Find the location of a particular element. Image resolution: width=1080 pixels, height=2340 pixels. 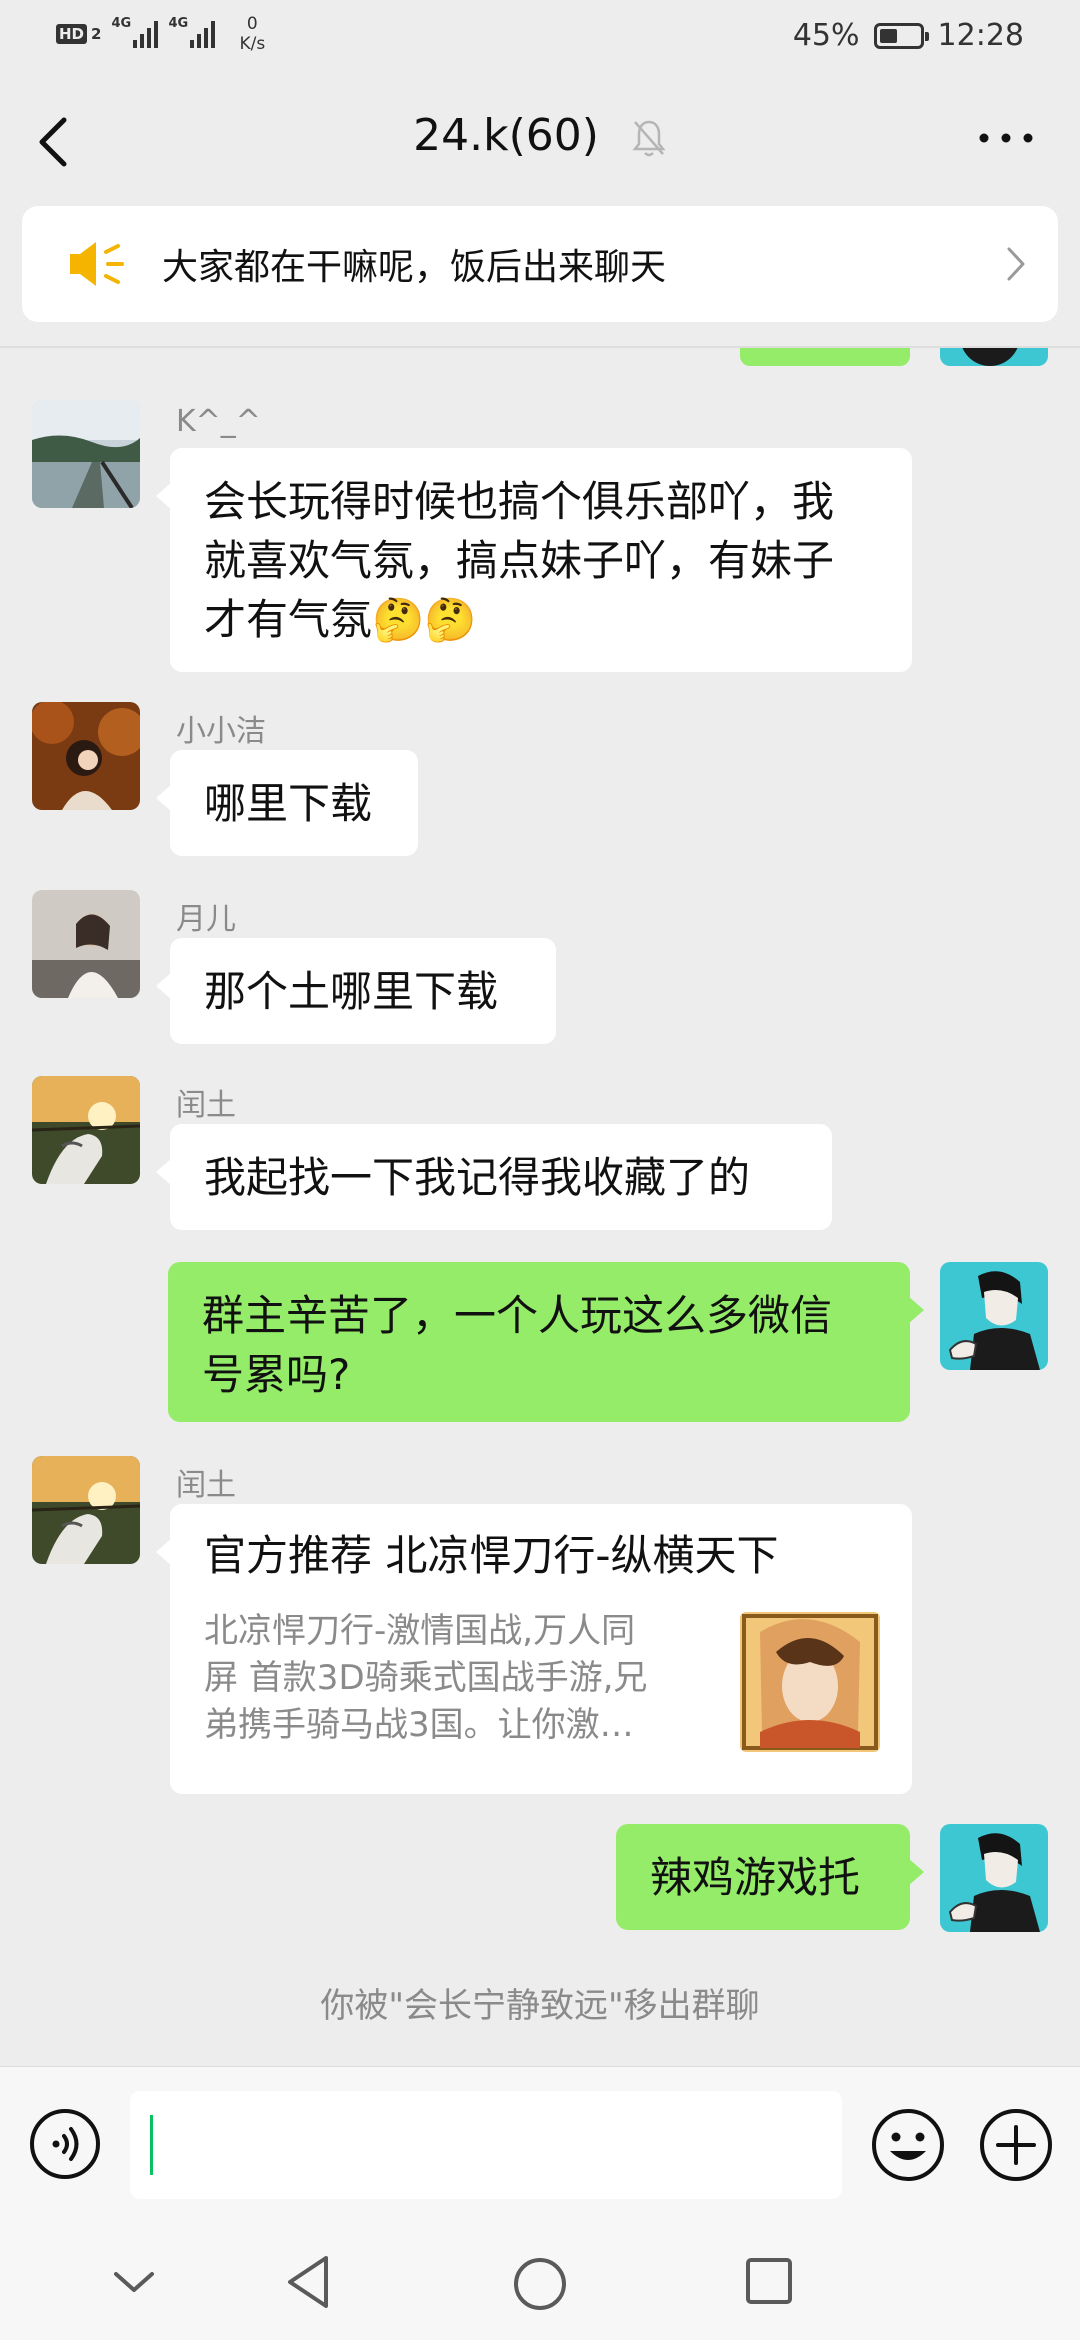

message-input is located at coordinates (486, 2145).